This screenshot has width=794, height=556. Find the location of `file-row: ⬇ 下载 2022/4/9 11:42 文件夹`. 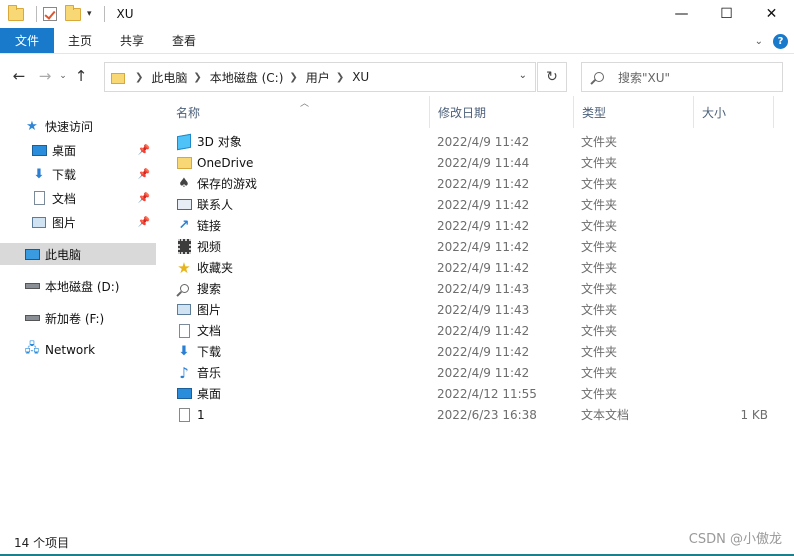

file-row: ⬇ 下载 2022/4/9 11:42 文件夹 is located at coordinates (477, 351).